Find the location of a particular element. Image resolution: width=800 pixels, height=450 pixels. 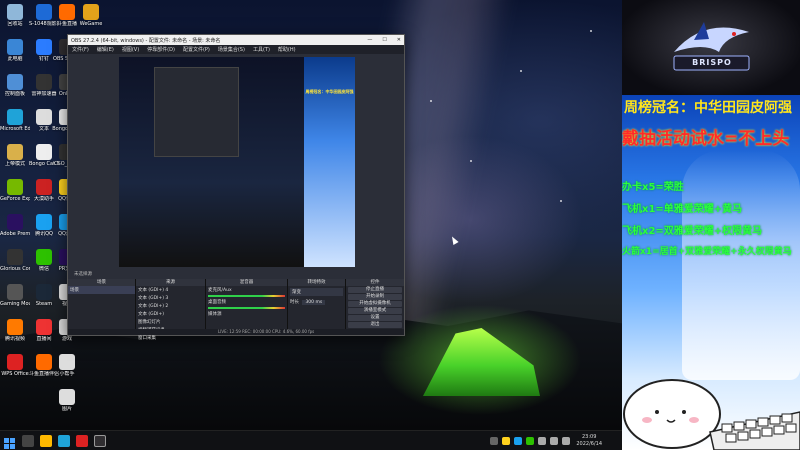

desktop-icon: 图片 is located at coordinates (67, 400).